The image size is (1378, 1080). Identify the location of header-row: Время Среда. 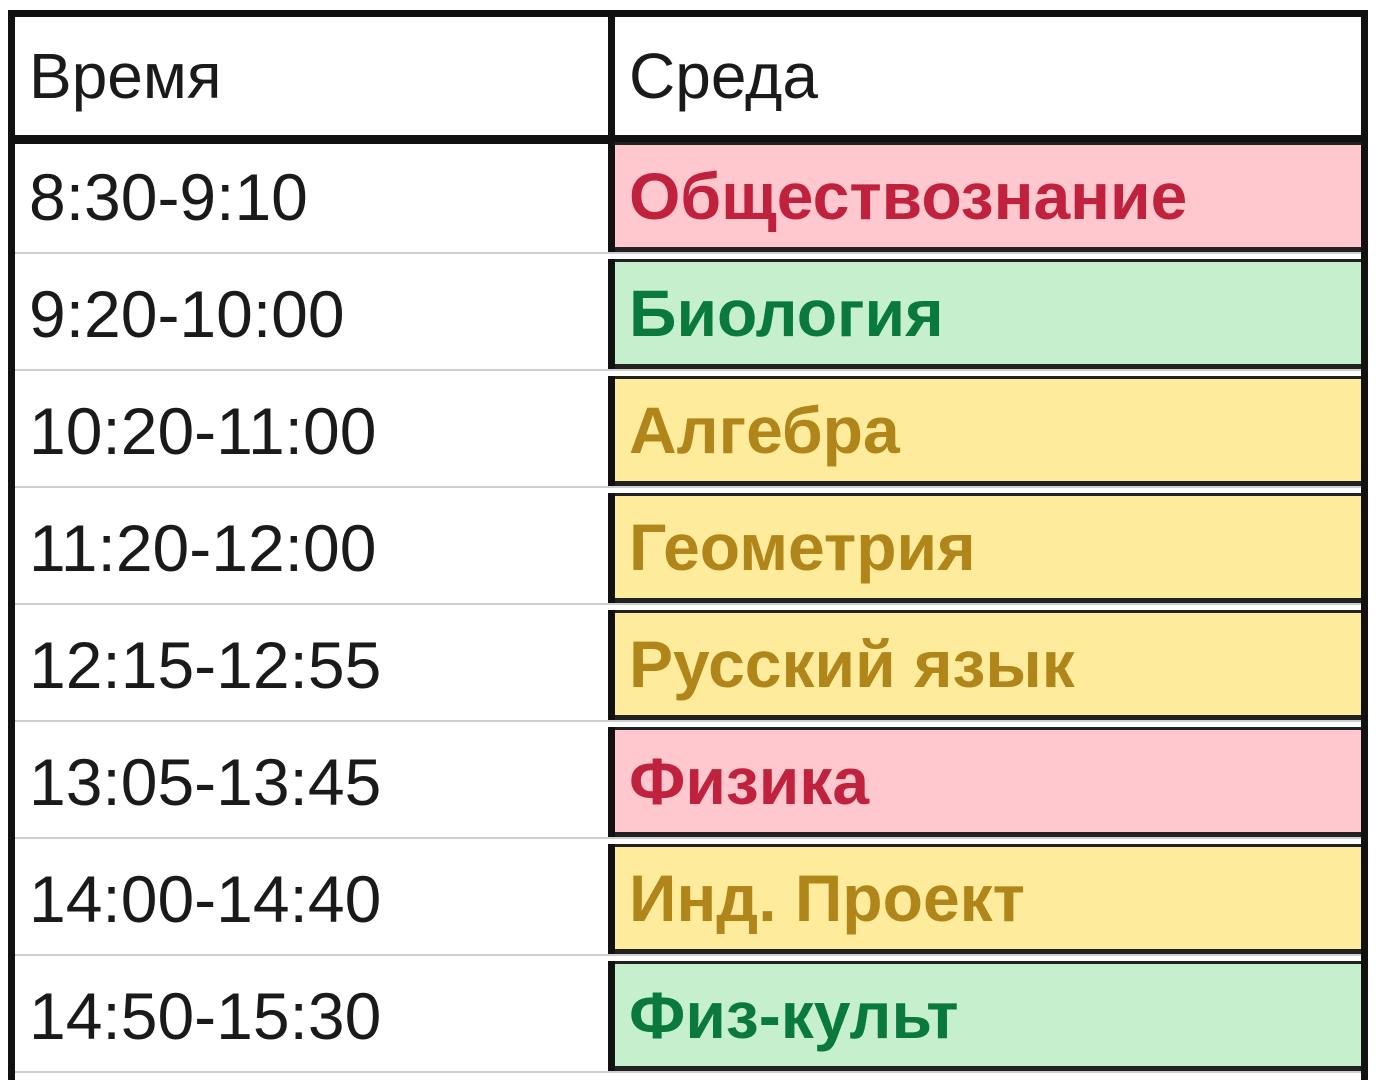
(688, 80).